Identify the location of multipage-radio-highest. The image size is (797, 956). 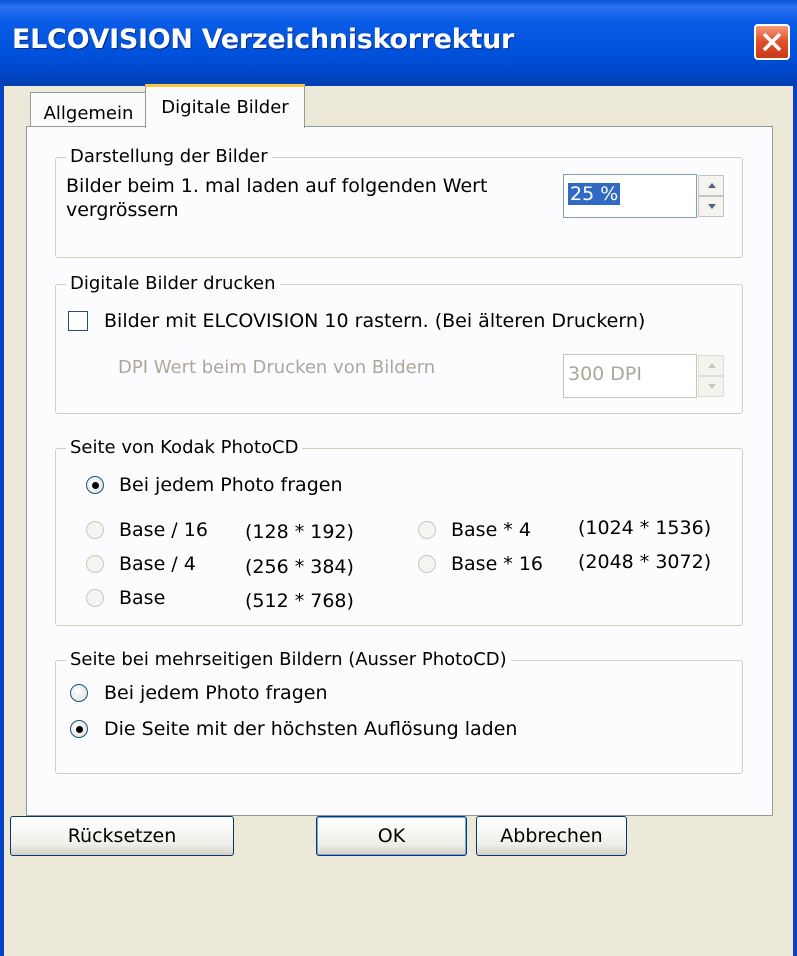
(79, 729).